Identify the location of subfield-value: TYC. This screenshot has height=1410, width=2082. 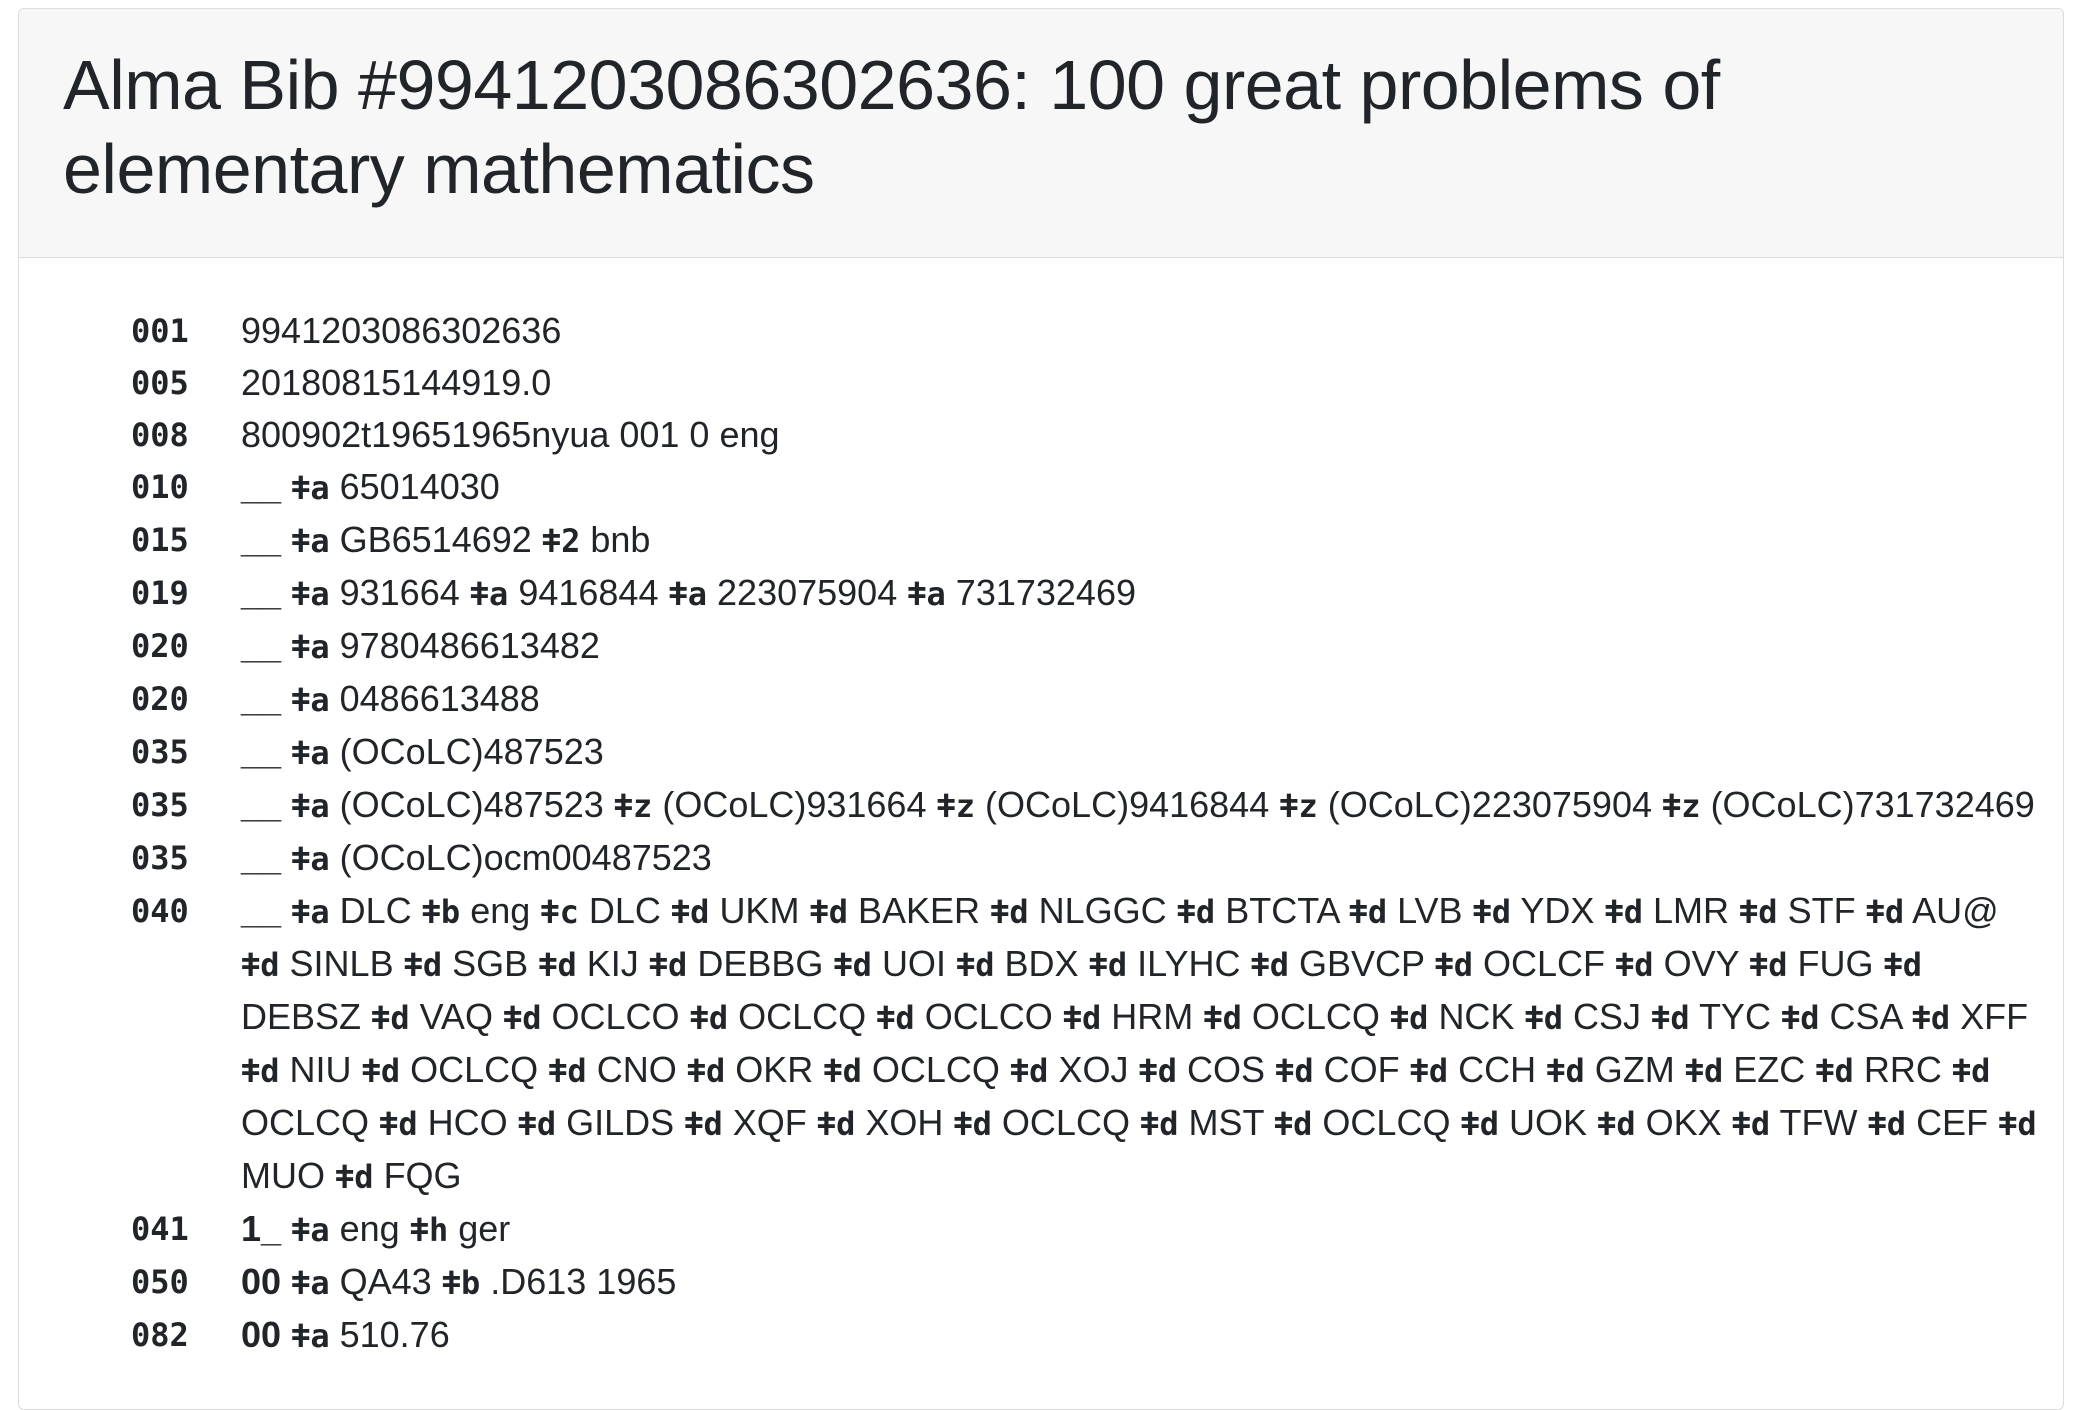
(1734, 1016).